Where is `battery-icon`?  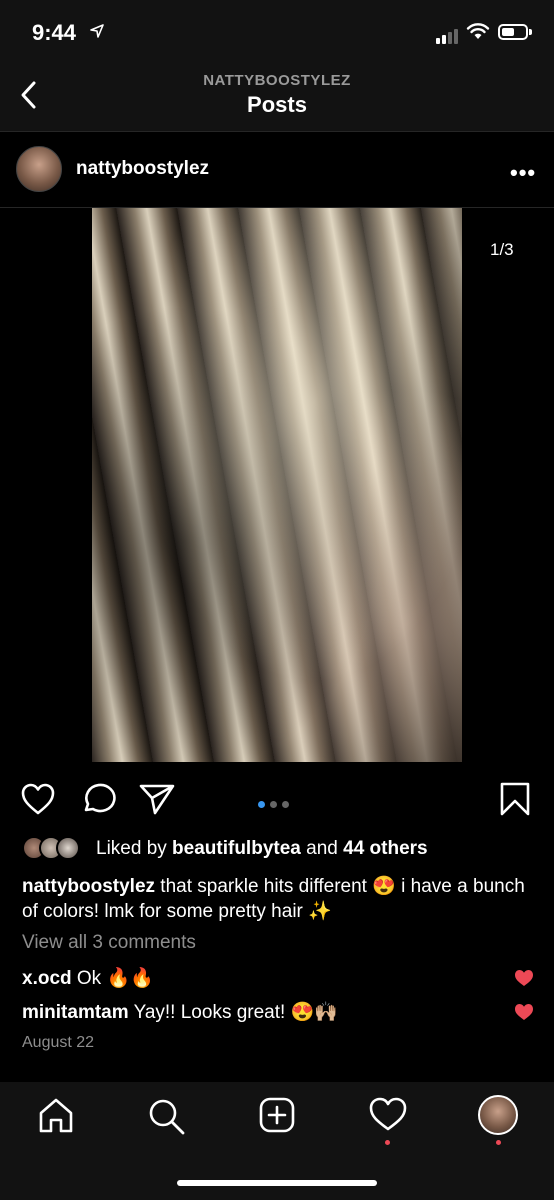
battery-icon is located at coordinates (513, 32).